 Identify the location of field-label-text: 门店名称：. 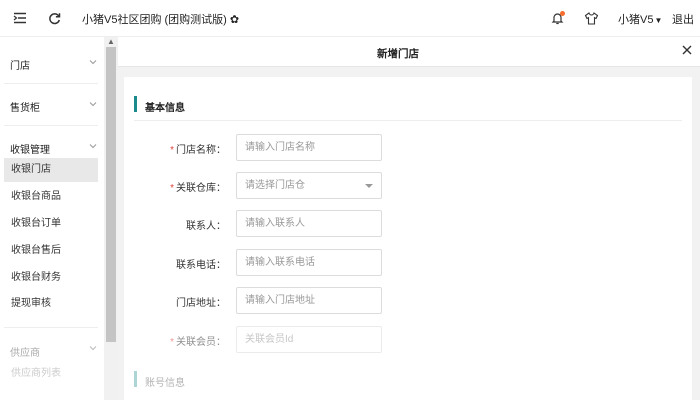
(201, 150).